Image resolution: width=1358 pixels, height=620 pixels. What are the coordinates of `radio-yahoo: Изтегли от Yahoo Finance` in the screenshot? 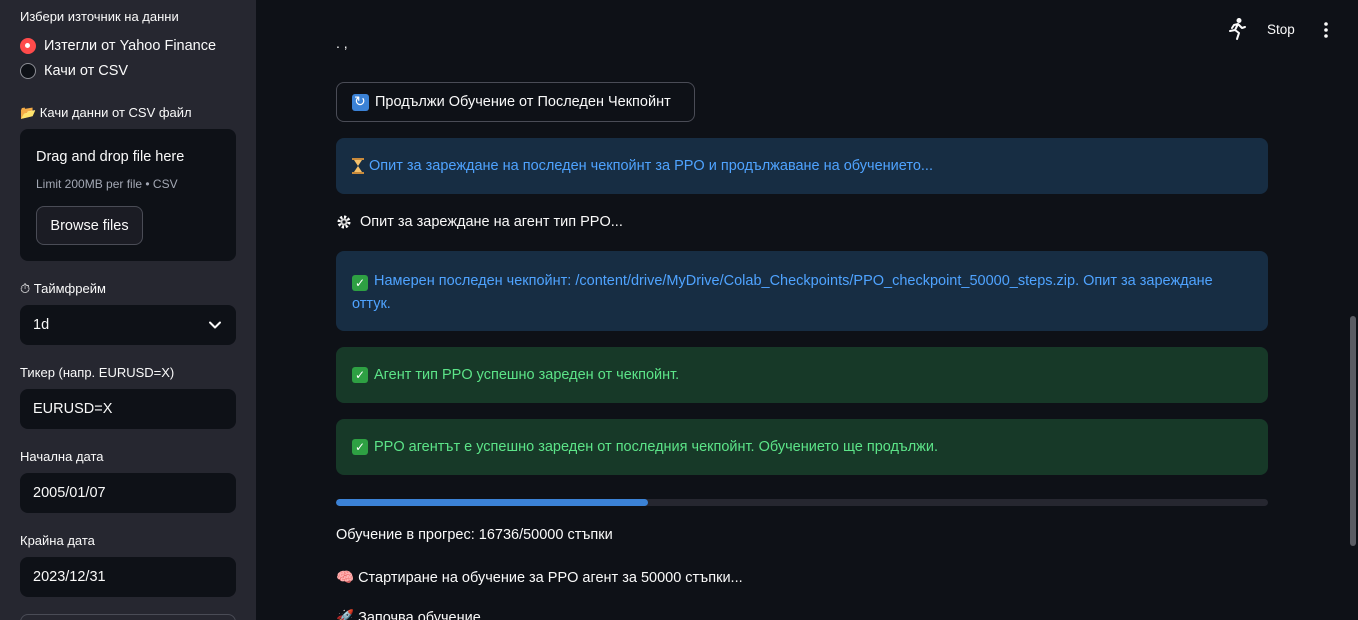 It's located at (118, 46).